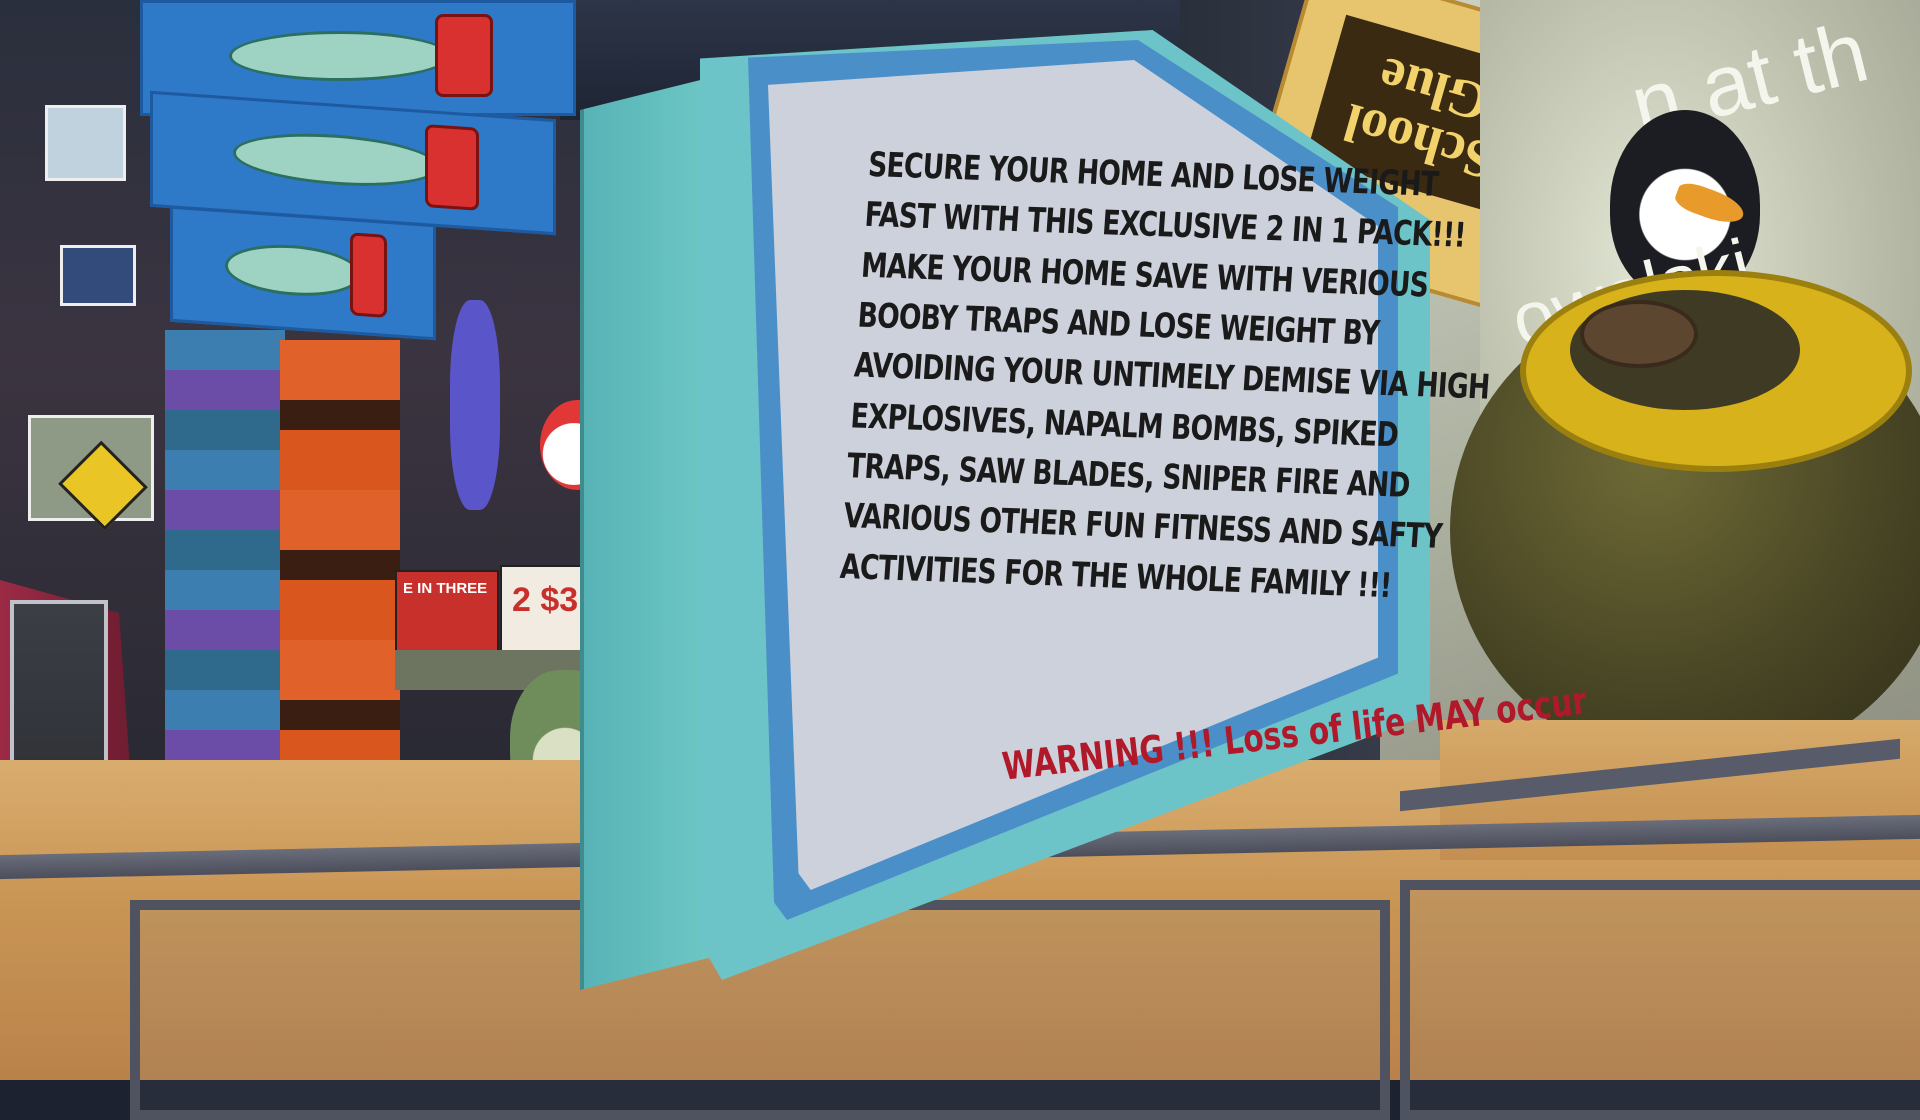 The height and width of the screenshot is (1120, 1920). I want to click on bomb-cap, so click(1639, 334).